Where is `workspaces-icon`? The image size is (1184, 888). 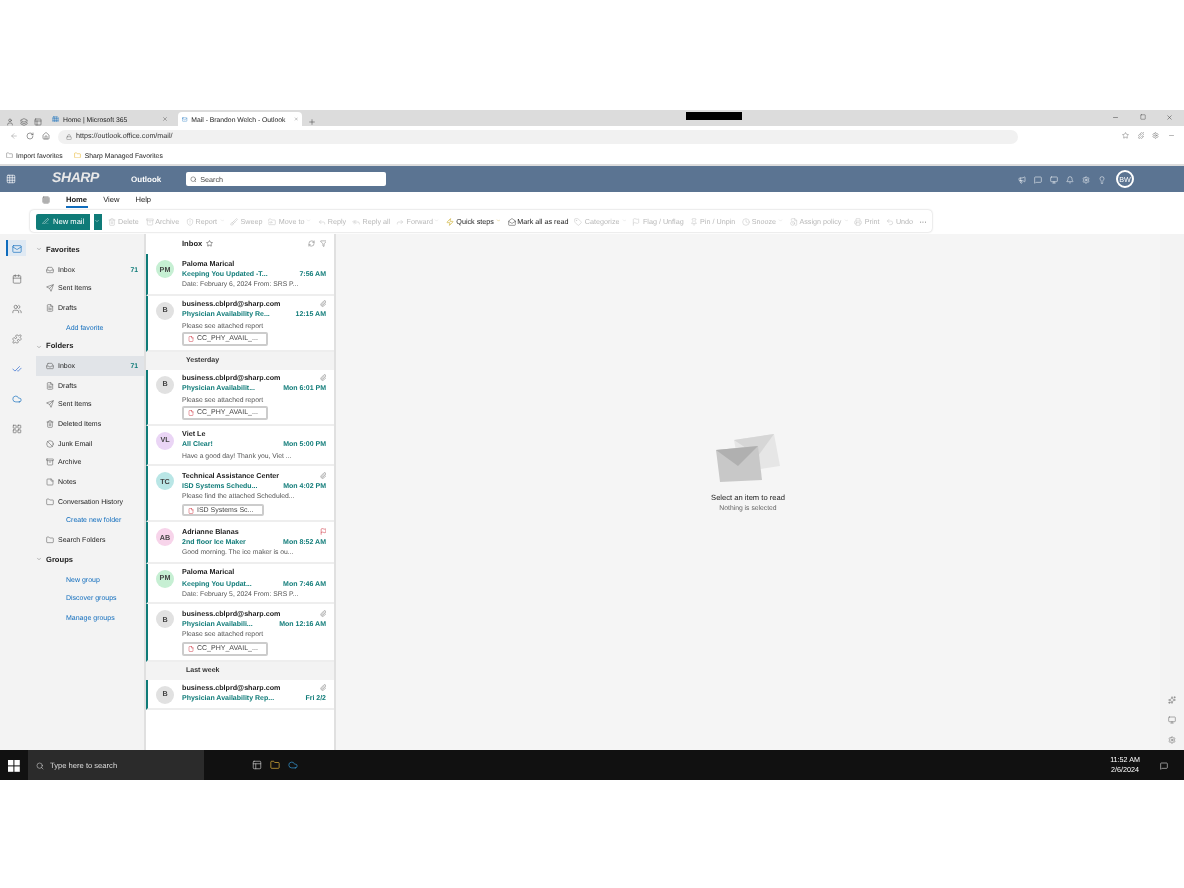
workspaces-icon is located at coordinates (24, 122).